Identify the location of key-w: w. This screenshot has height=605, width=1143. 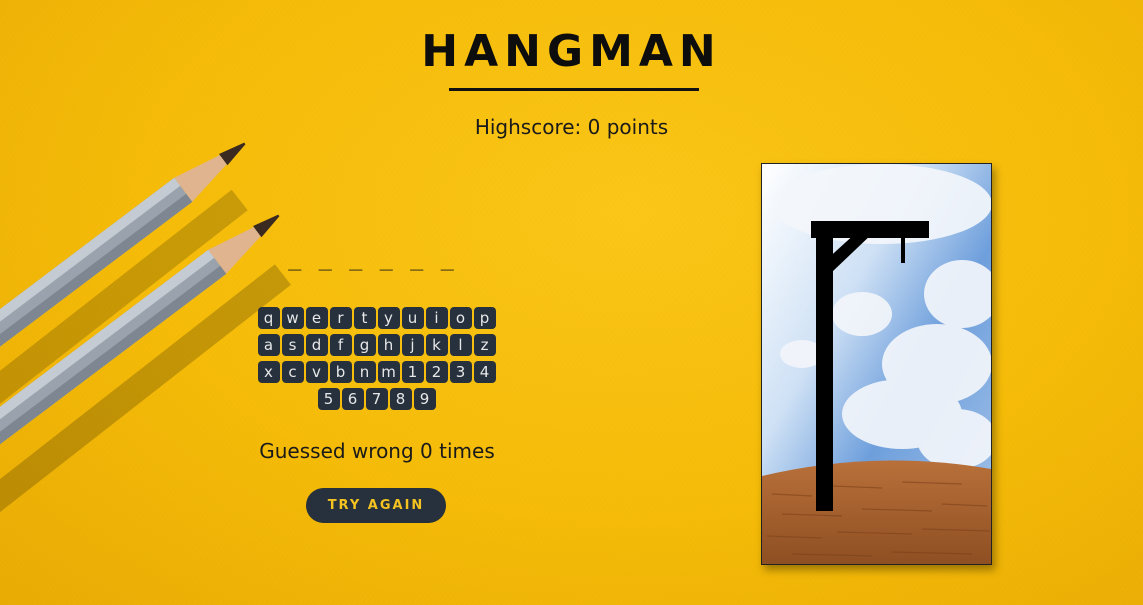
(292, 318).